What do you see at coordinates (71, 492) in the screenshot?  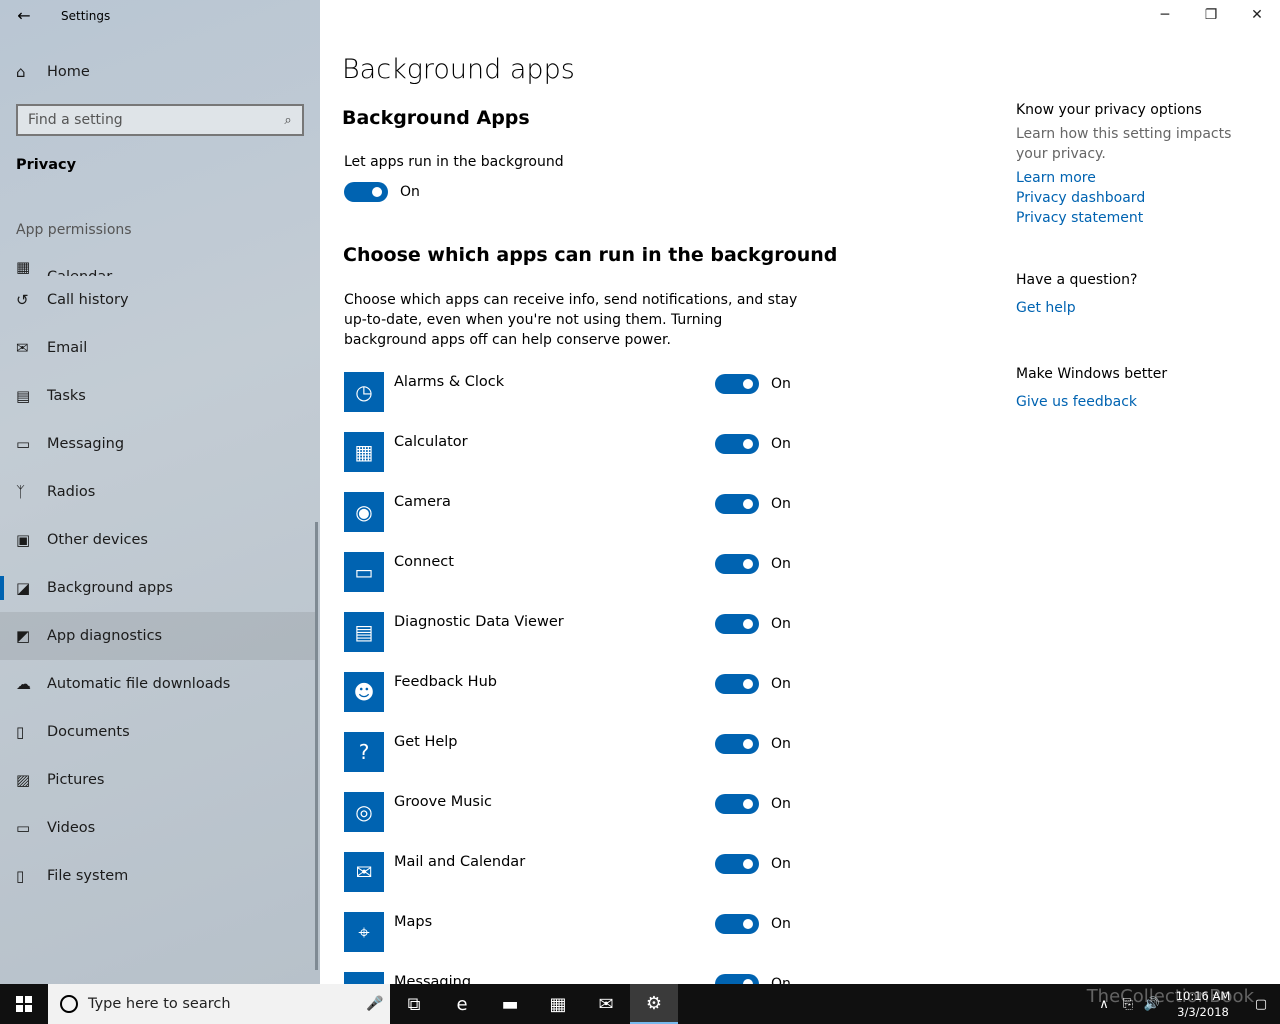 I see `sidebar-item-label: Radios` at bounding box center [71, 492].